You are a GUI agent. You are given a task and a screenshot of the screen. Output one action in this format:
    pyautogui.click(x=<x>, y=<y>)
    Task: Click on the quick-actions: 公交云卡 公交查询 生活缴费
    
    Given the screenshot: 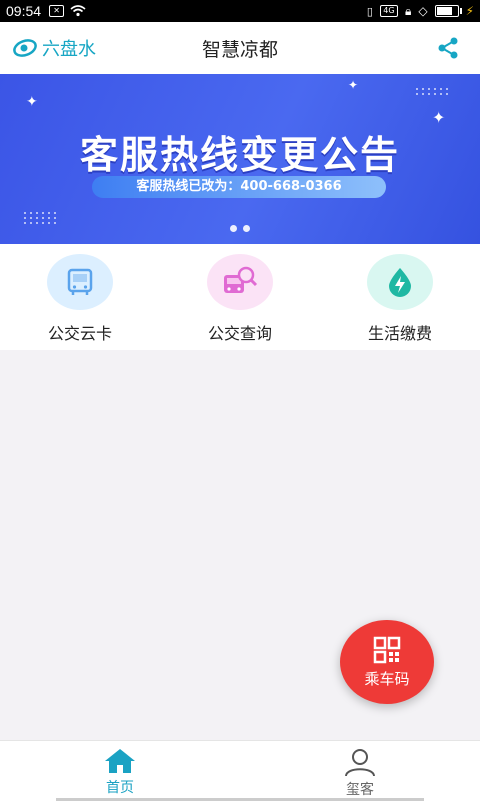 What is the action you would take?
    pyautogui.click(x=240, y=297)
    